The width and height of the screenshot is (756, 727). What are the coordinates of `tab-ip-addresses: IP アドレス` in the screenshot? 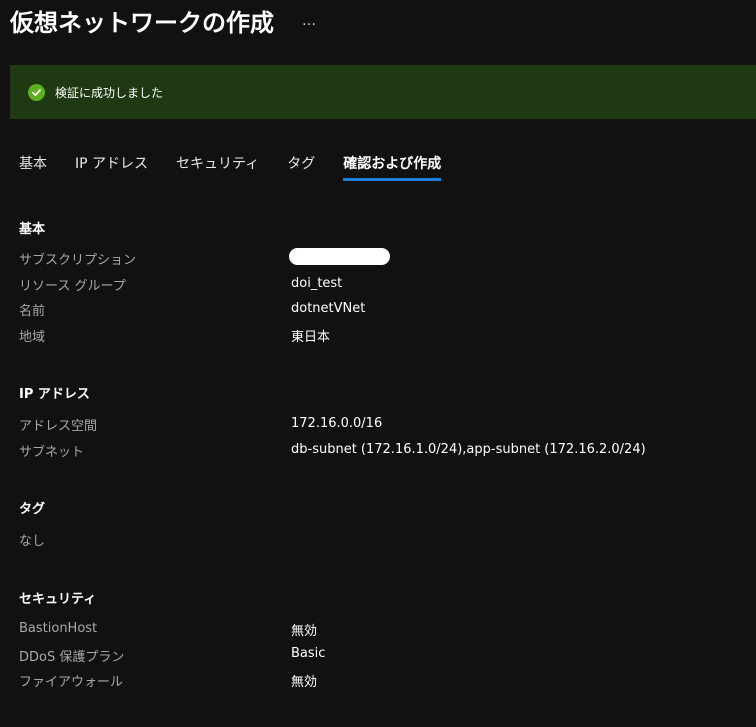 It's located at (111, 166).